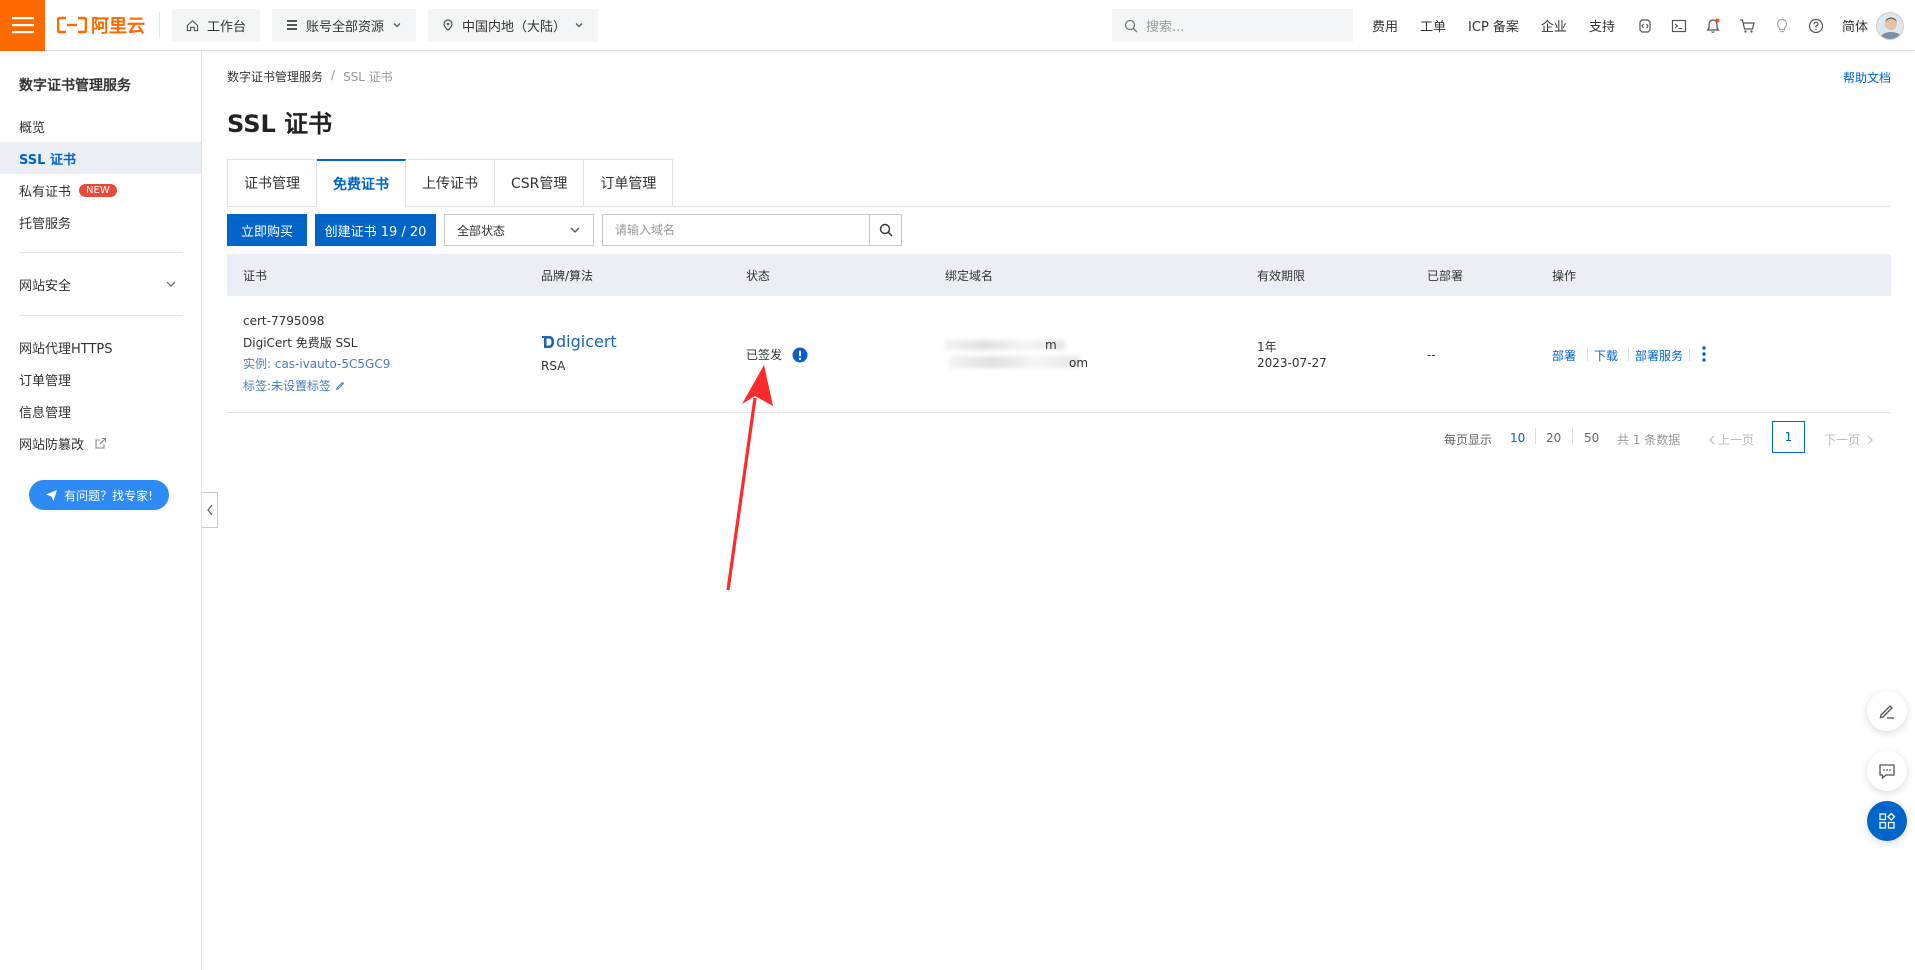 The width and height of the screenshot is (1915, 970). What do you see at coordinates (553, 366) in the screenshot?
I see `algorithm: RSA` at bounding box center [553, 366].